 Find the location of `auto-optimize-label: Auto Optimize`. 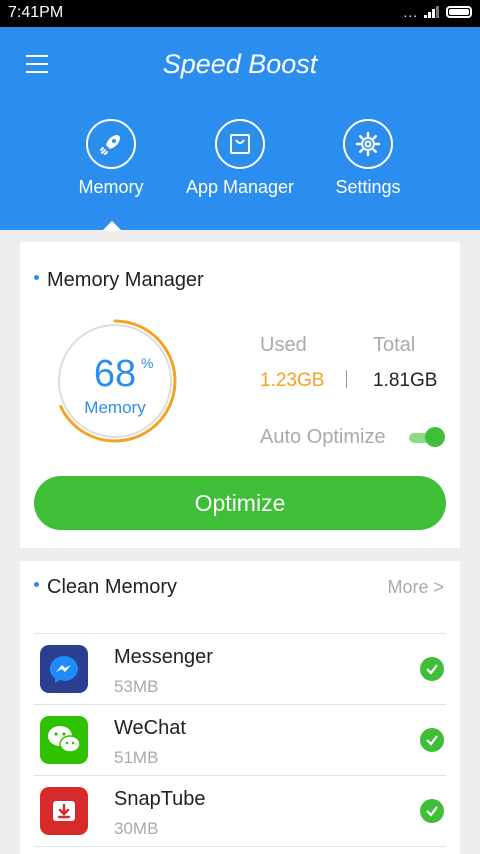

auto-optimize-label: Auto Optimize is located at coordinates (323, 437).